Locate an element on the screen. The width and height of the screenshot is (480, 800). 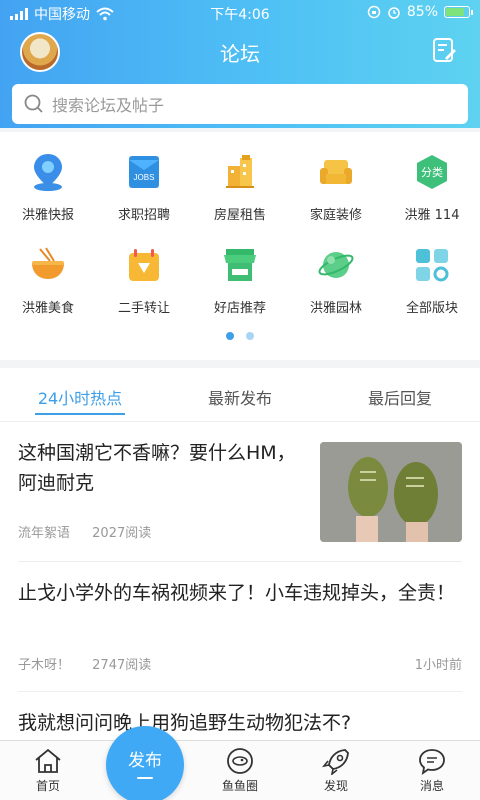
category-label: 好店推荐 is located at coordinates (239, 308).